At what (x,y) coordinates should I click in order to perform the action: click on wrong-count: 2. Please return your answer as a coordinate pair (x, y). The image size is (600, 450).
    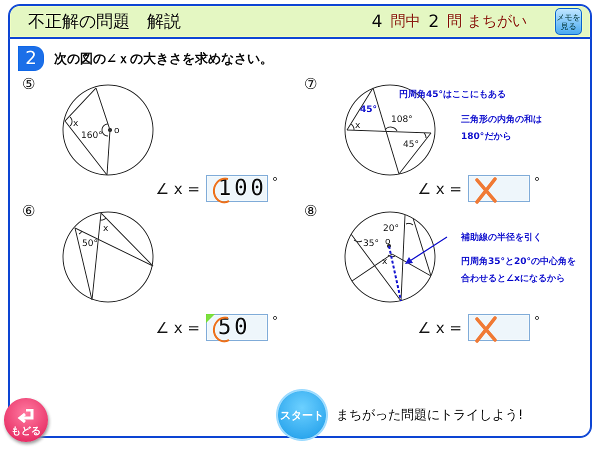
    Looking at the image, I should click on (434, 22).